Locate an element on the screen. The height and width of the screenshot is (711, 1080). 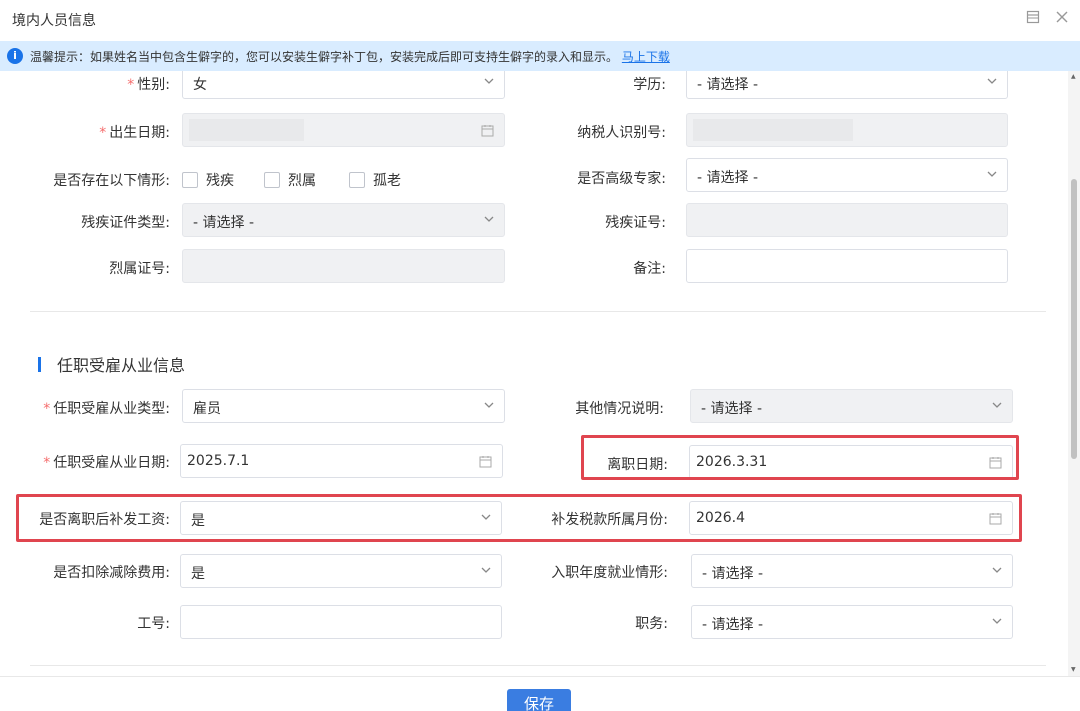
checkbox-martyr: 烈属 is located at coordinates (290, 180).